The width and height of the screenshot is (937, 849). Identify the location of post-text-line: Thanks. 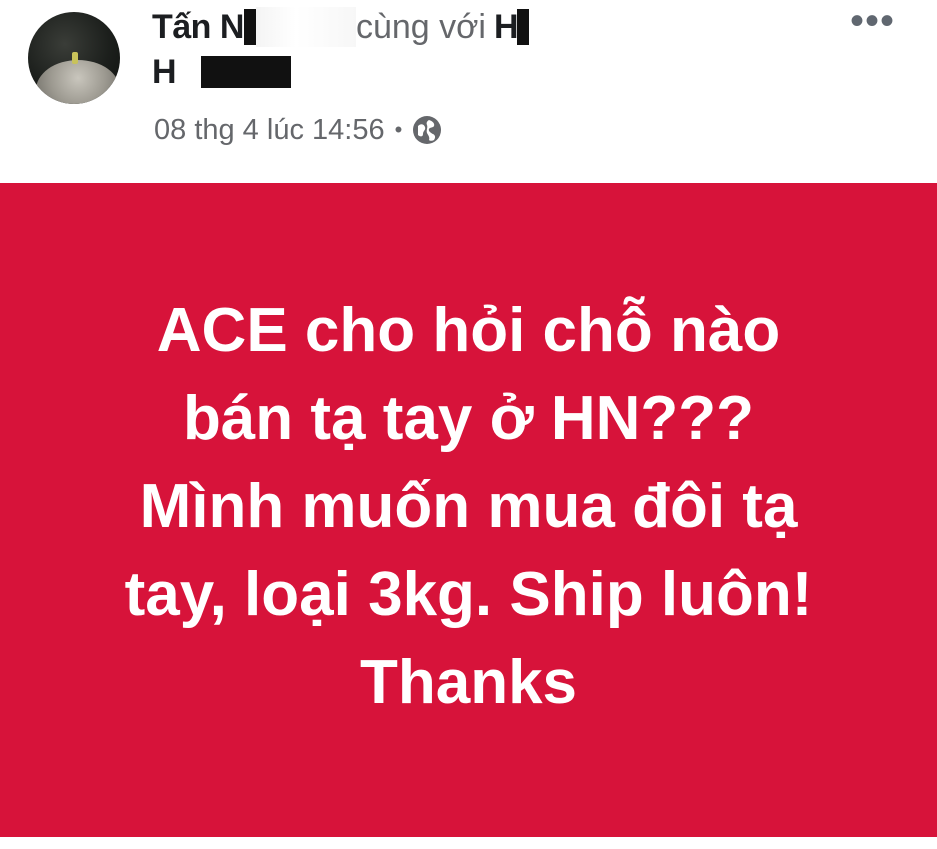
(468, 682).